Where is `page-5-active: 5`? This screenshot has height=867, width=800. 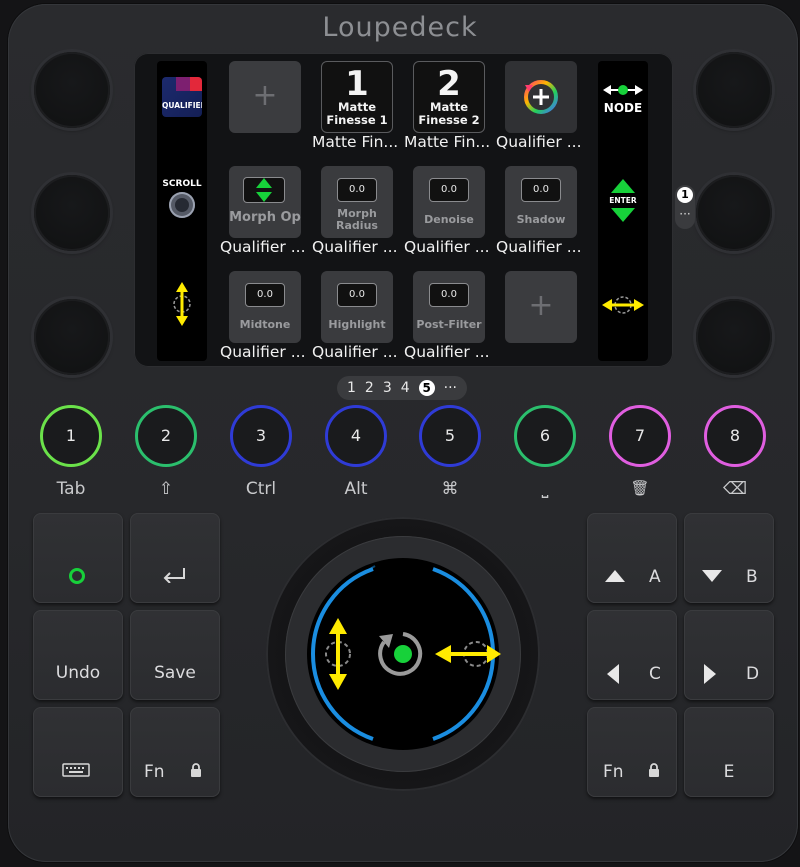
page-5-active: 5 is located at coordinates (426, 388).